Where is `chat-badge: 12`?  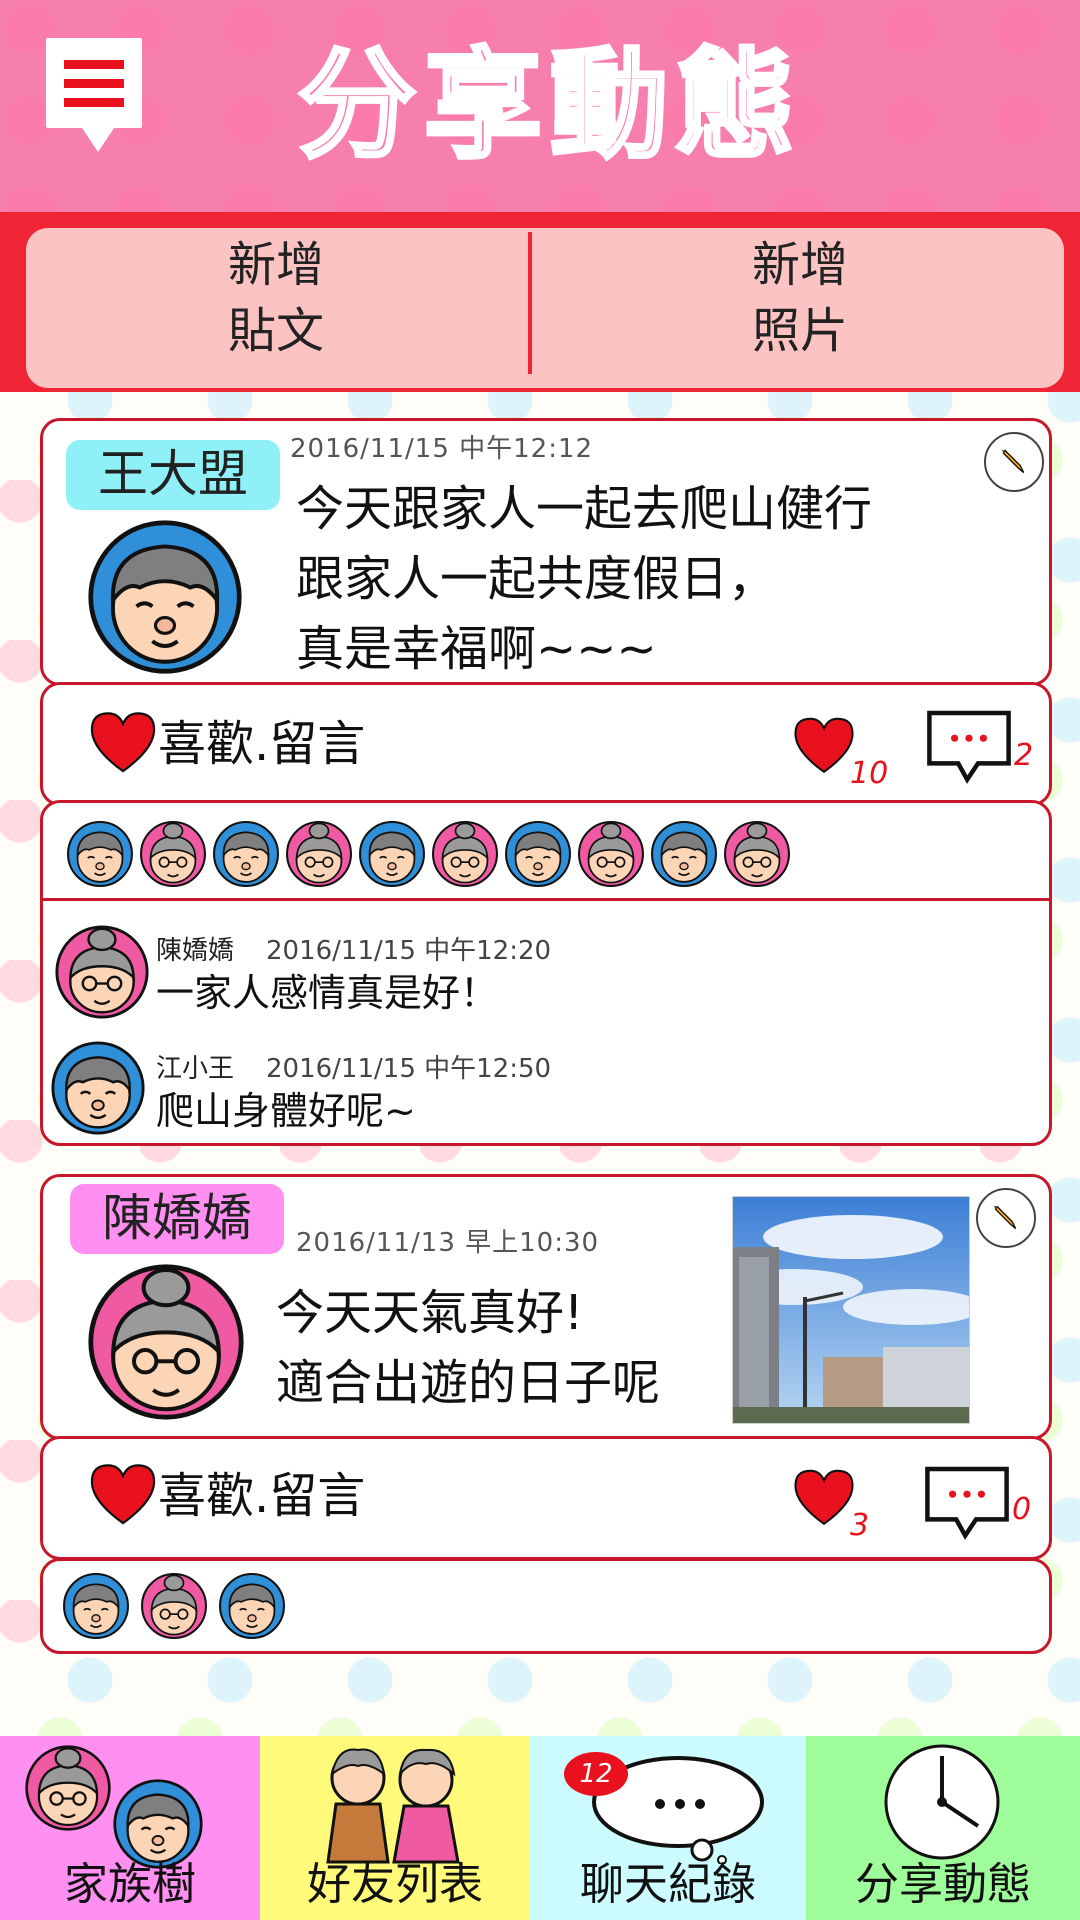 chat-badge: 12 is located at coordinates (596, 1774).